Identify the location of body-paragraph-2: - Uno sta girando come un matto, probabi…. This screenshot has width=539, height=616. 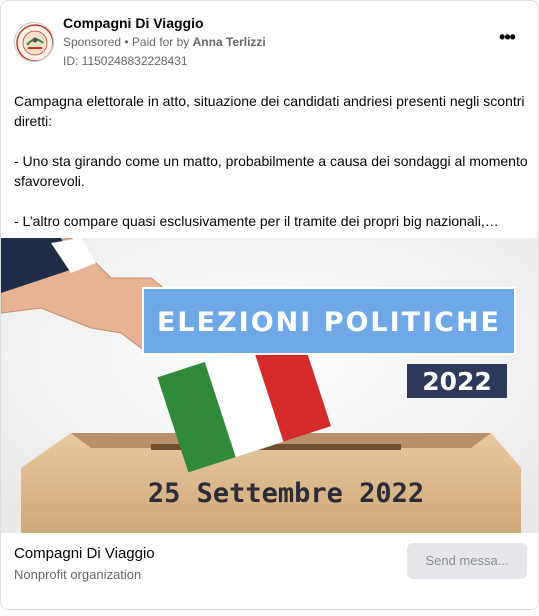
(271, 171).